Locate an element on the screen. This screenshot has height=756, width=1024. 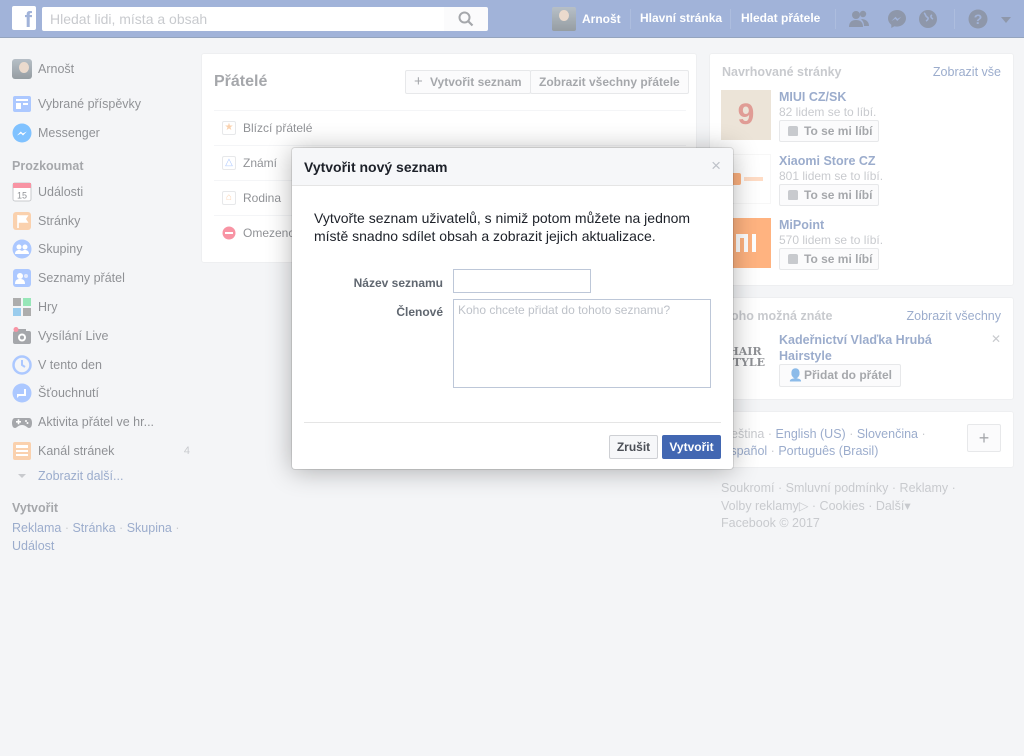
members-input is located at coordinates (582, 343).